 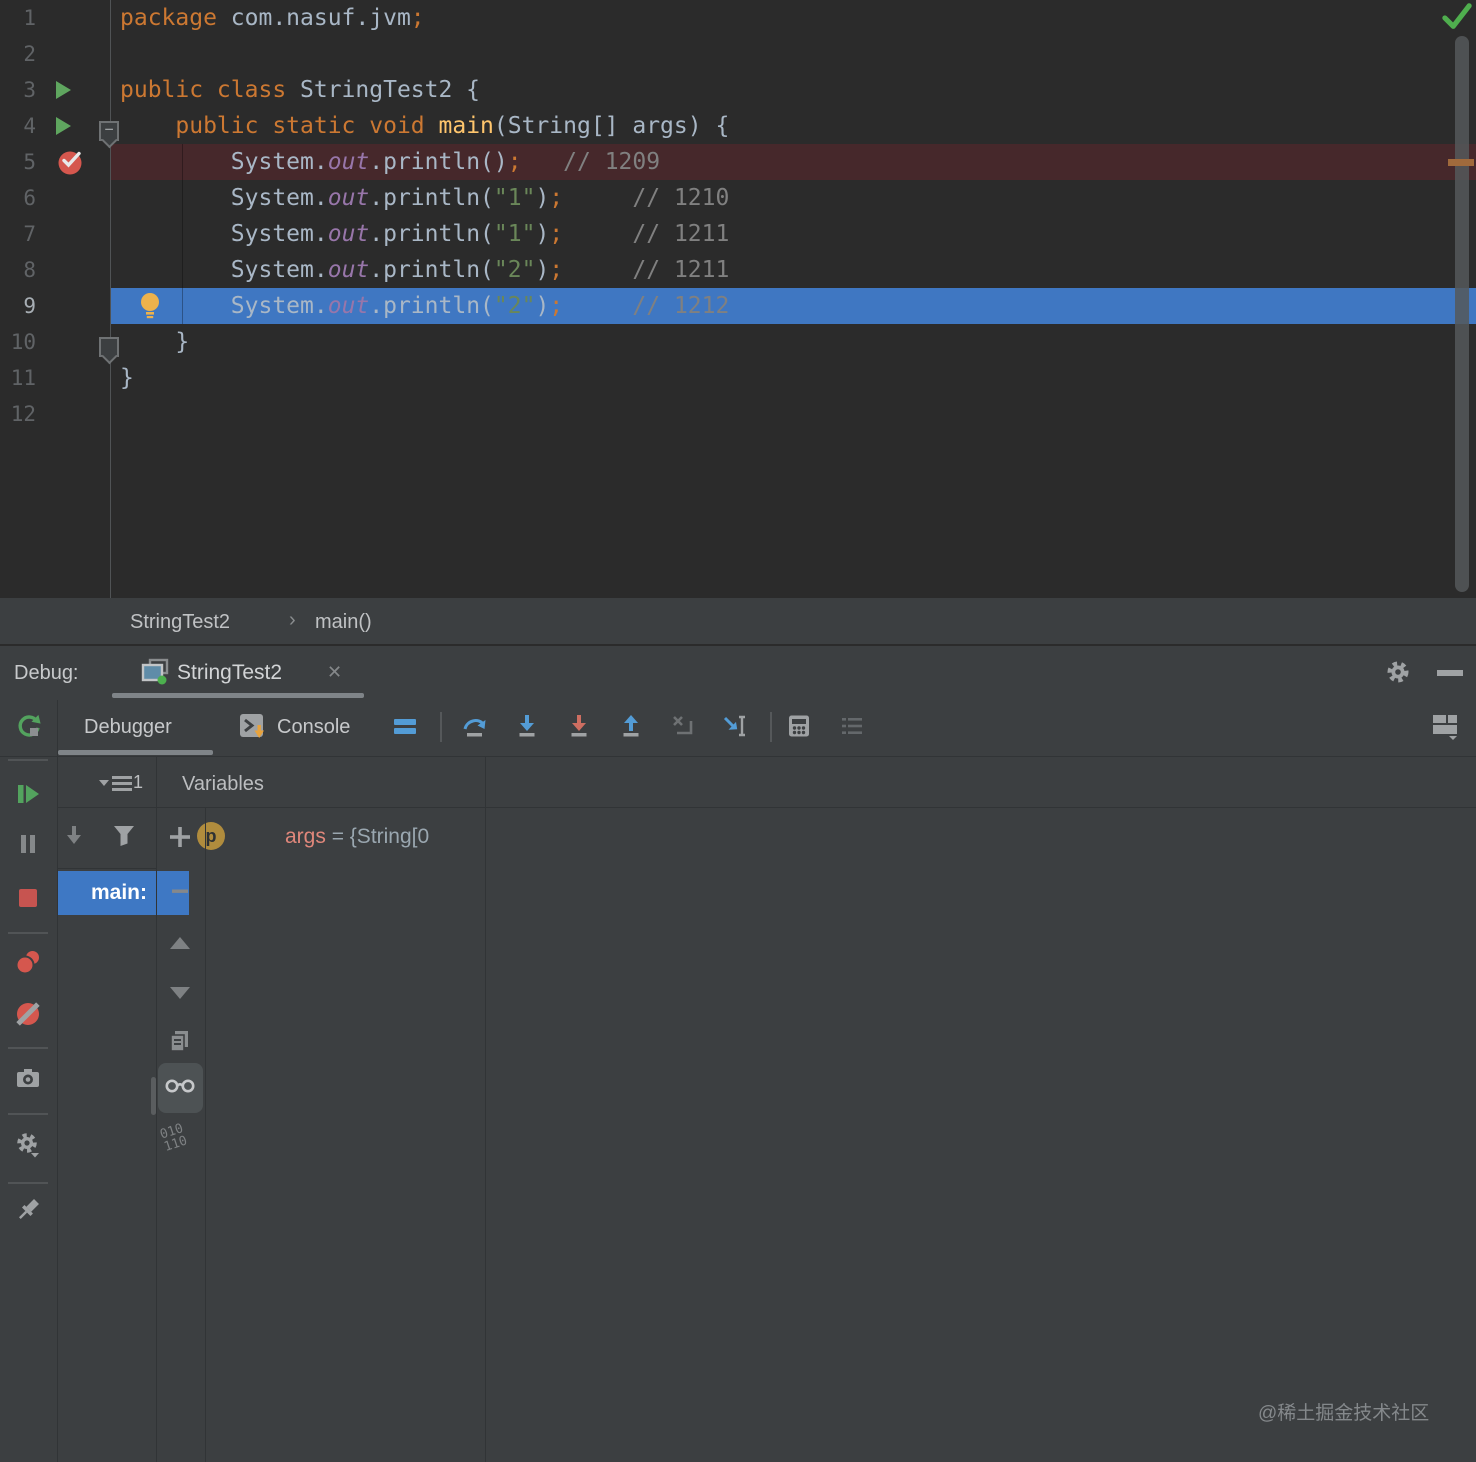 What do you see at coordinates (738, 342) in the screenshot?
I see `code-line: 10 }` at bounding box center [738, 342].